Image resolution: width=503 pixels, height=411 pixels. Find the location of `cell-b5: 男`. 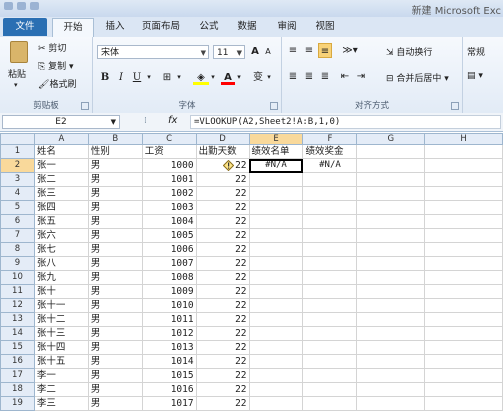

cell-b5: 男 is located at coordinates (115, 207).